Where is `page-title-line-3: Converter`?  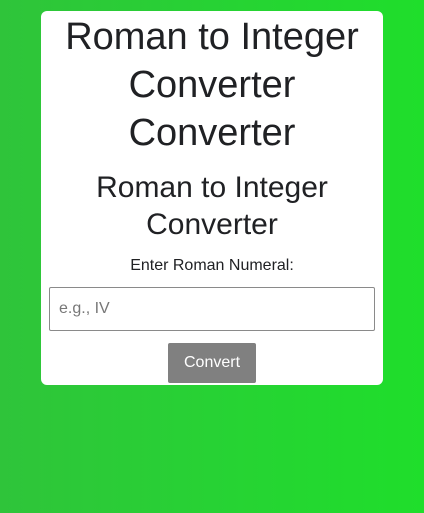 page-title-line-3: Converter is located at coordinates (212, 133).